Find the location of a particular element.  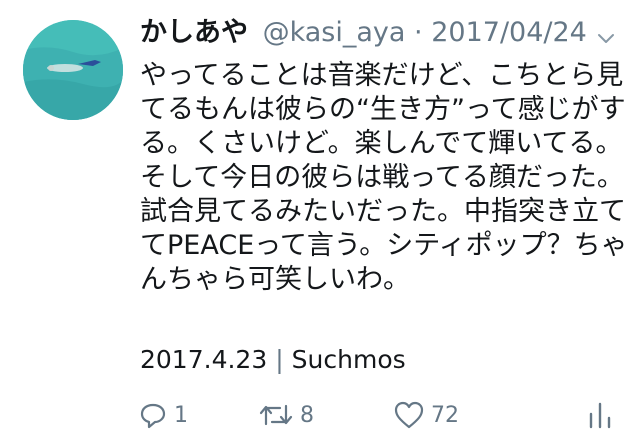

swimmer-photo-icon is located at coordinates (73, 70).